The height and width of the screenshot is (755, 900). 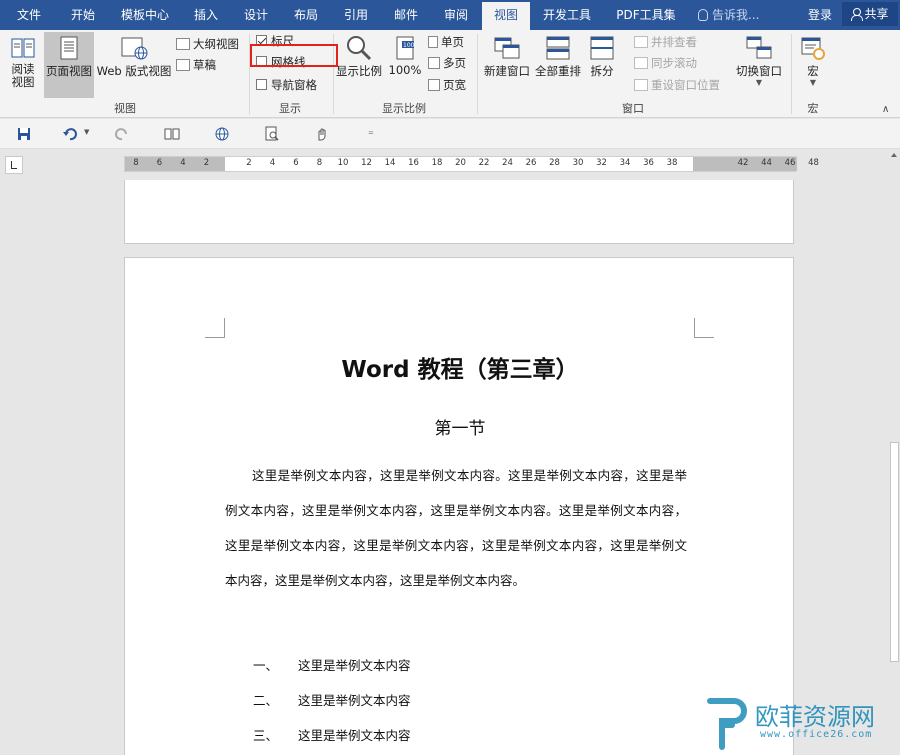 What do you see at coordinates (870, 14) in the screenshot?
I see `share-button: 共享` at bounding box center [870, 14].